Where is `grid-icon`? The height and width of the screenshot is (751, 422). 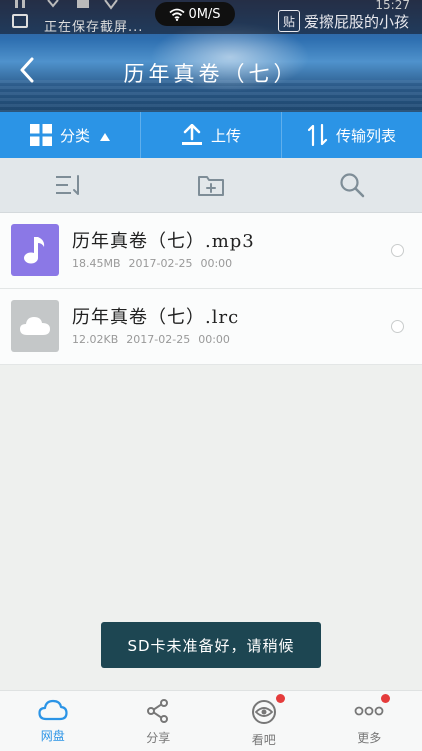
grid-icon is located at coordinates (41, 135).